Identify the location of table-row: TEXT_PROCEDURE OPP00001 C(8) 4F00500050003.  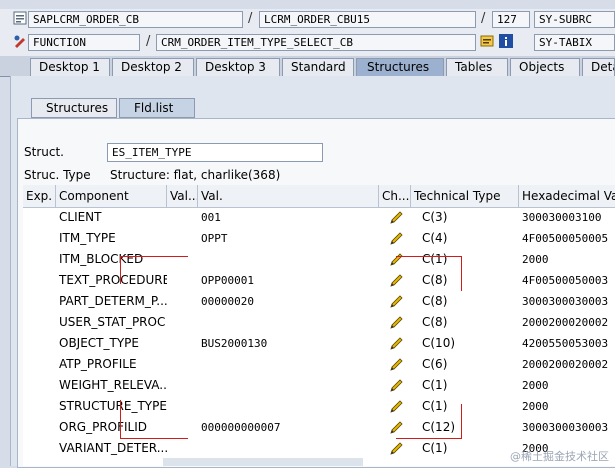
(319, 280).